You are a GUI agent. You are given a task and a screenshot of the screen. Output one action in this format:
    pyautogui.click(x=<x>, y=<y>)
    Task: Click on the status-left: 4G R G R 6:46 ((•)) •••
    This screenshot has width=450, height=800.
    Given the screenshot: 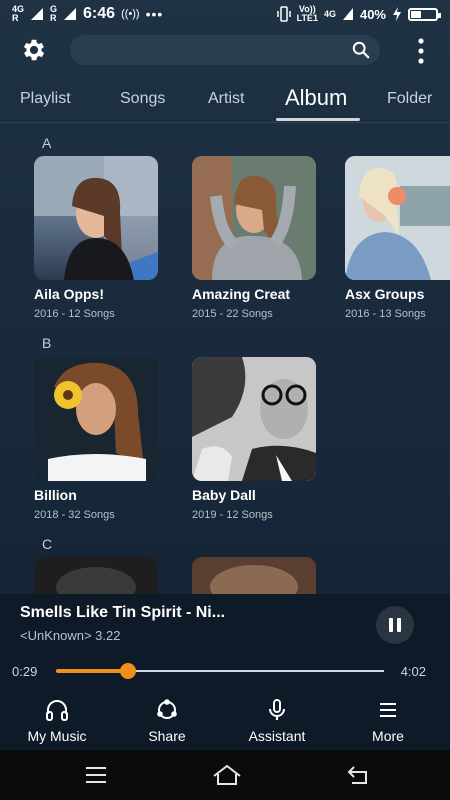 What is the action you would take?
    pyautogui.click(x=87, y=14)
    